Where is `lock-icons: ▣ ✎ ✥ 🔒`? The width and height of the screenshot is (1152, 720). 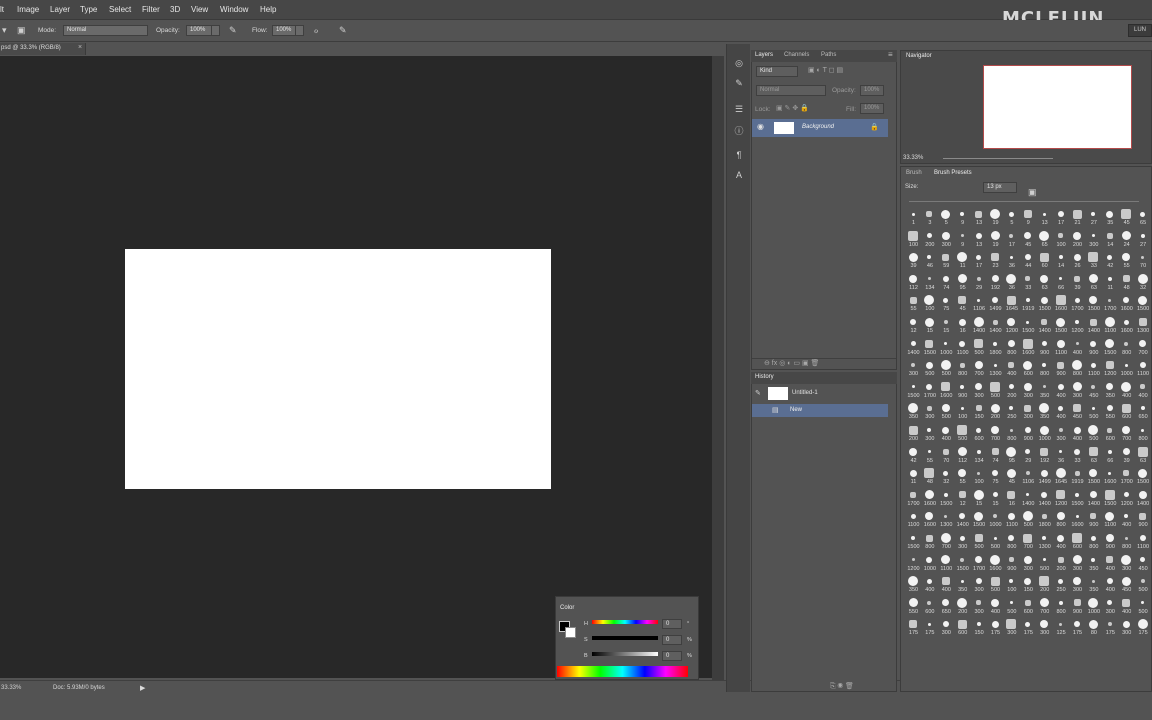 lock-icons: ▣ ✎ ✥ 🔒 is located at coordinates (792, 108).